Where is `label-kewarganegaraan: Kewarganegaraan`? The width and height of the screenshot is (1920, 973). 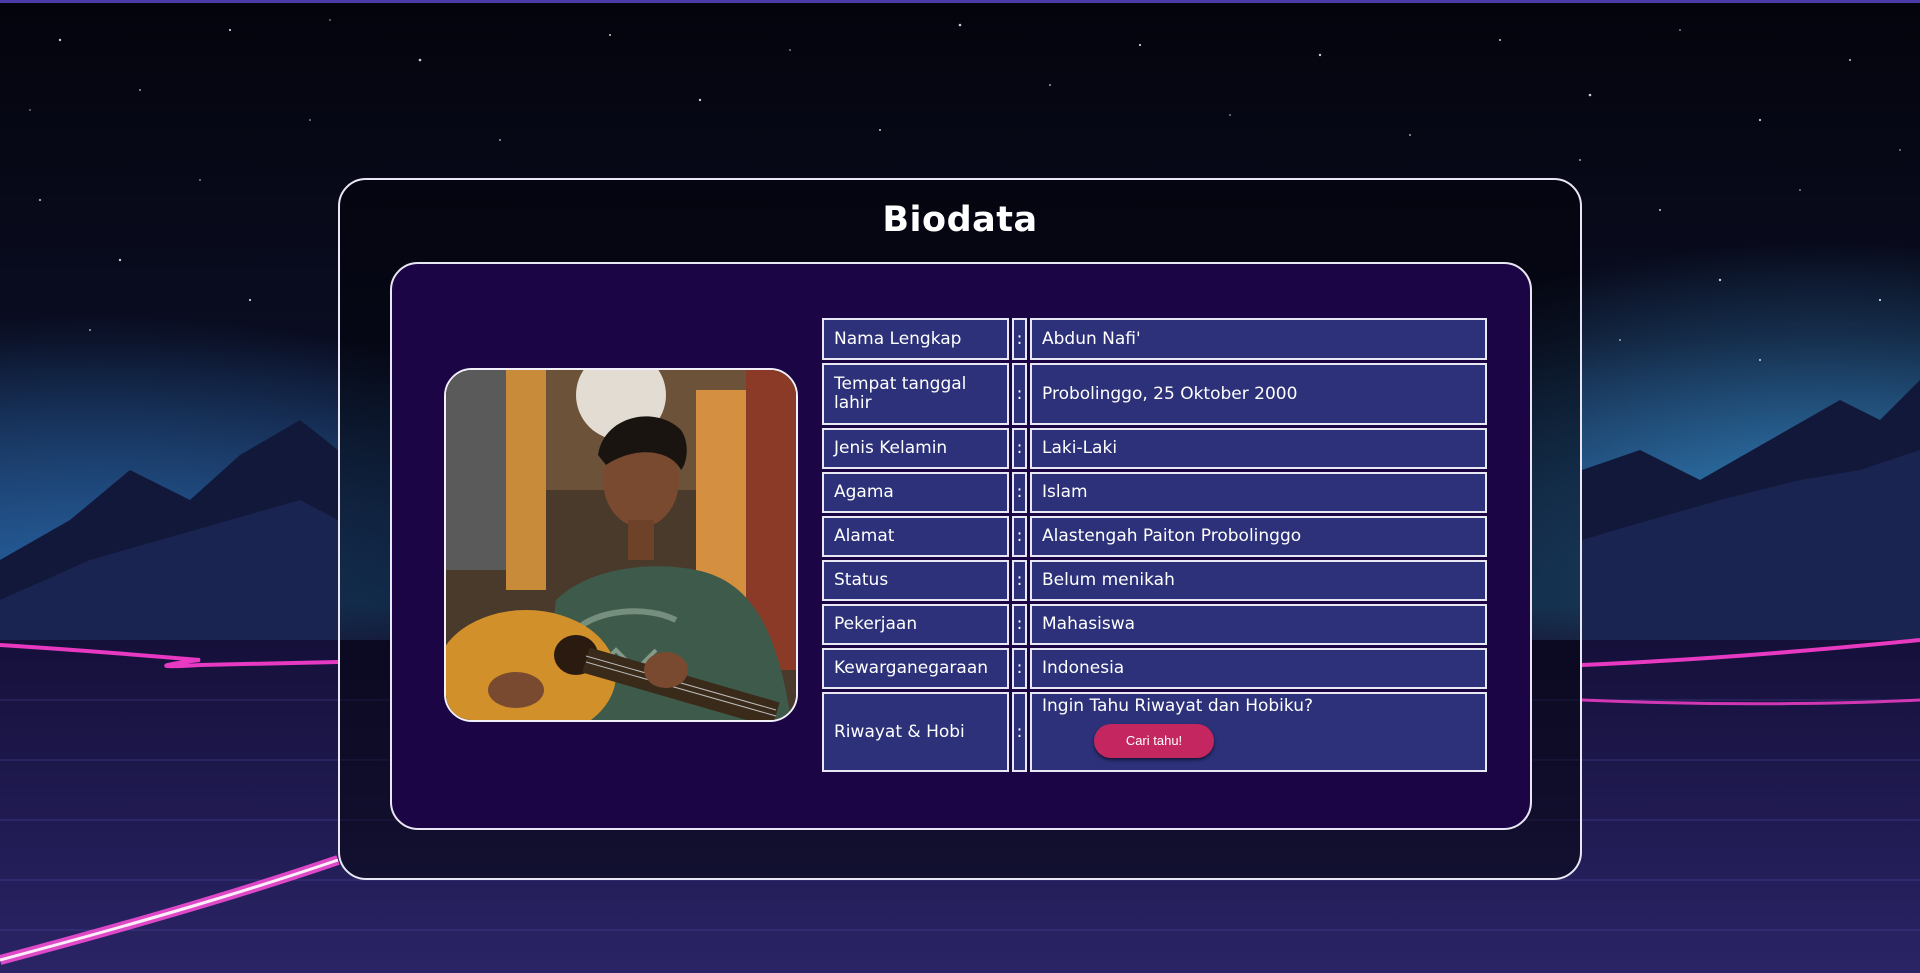 label-kewarganegaraan: Kewarganegaraan is located at coordinates (915, 668).